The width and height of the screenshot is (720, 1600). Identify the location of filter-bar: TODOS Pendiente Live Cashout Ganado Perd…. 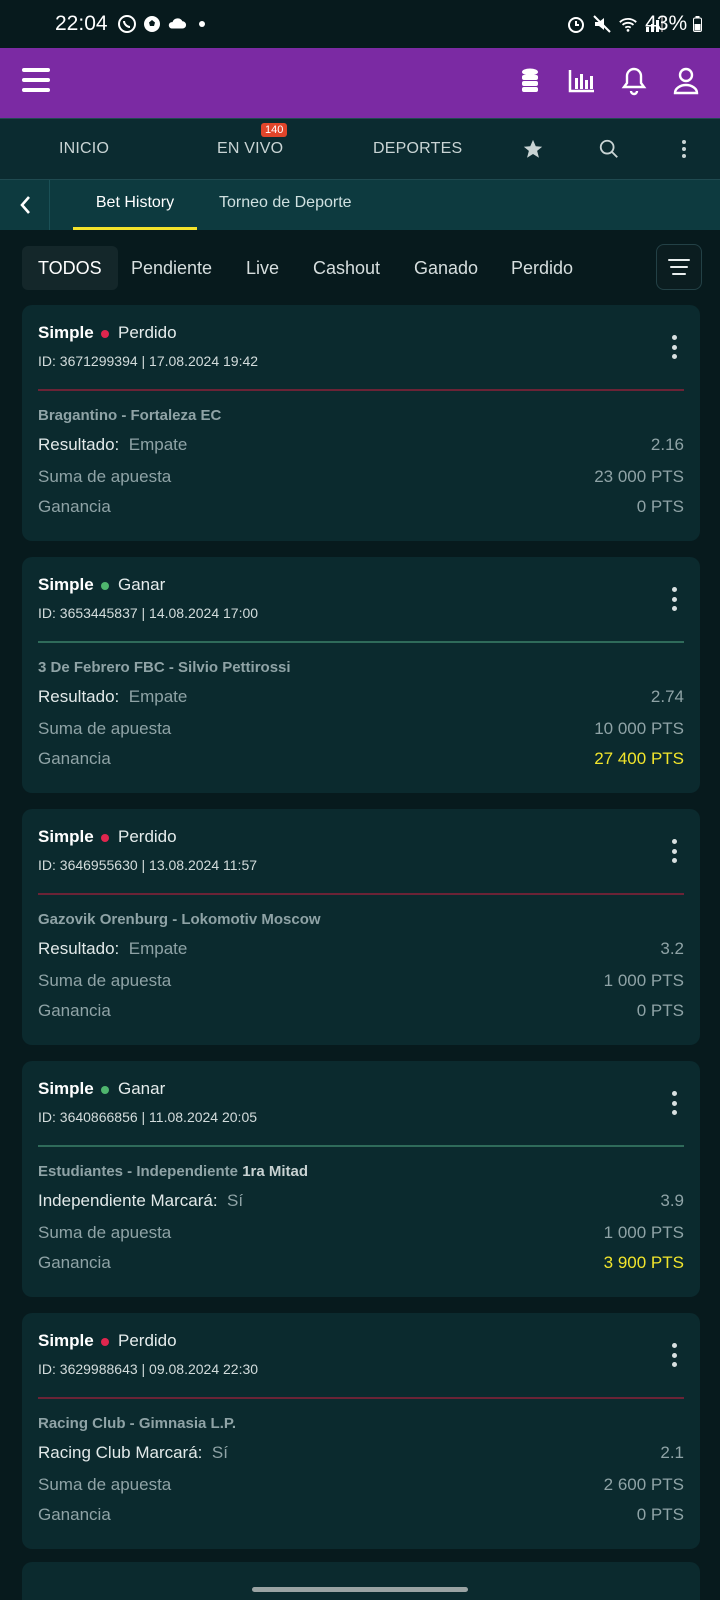
(362, 267).